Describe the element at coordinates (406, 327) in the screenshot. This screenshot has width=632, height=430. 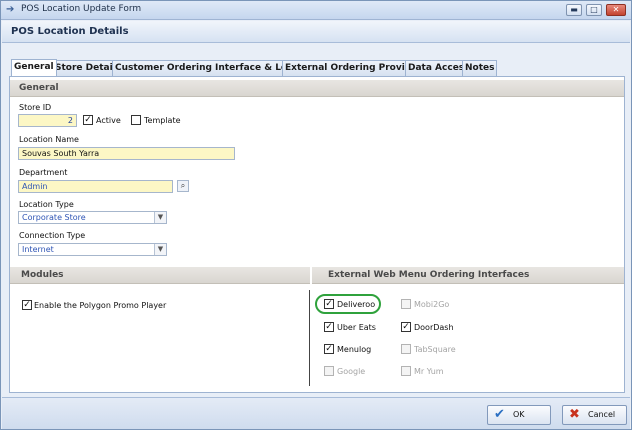
I see `doordash-checkbox: ✓` at that location.